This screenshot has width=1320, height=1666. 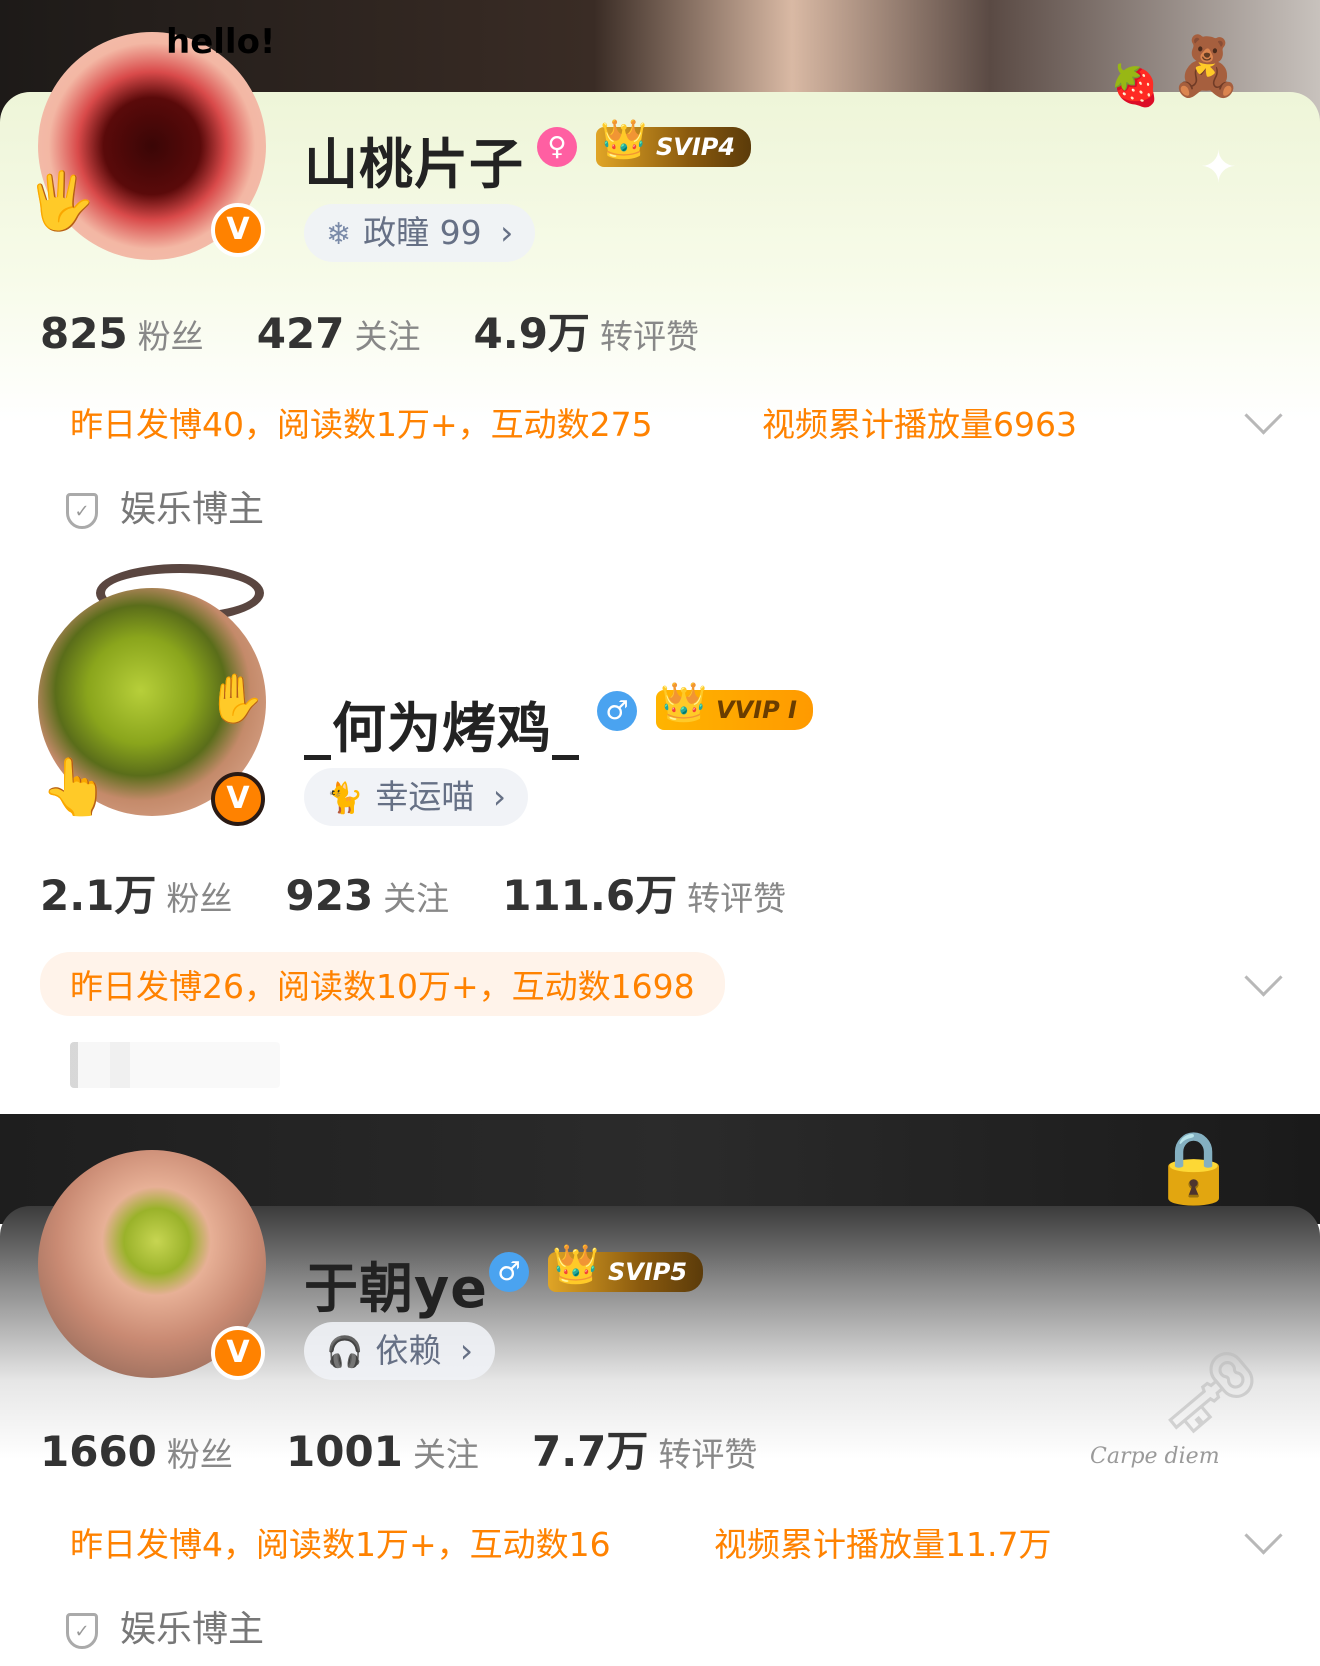 I want to click on profile-name: 山桃片子, so click(x=414, y=164).